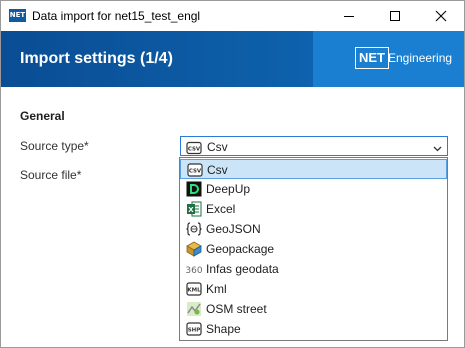 The height and width of the screenshot is (348, 465). I want to click on dropdown-option-osm-street: OSM street, so click(313, 309).